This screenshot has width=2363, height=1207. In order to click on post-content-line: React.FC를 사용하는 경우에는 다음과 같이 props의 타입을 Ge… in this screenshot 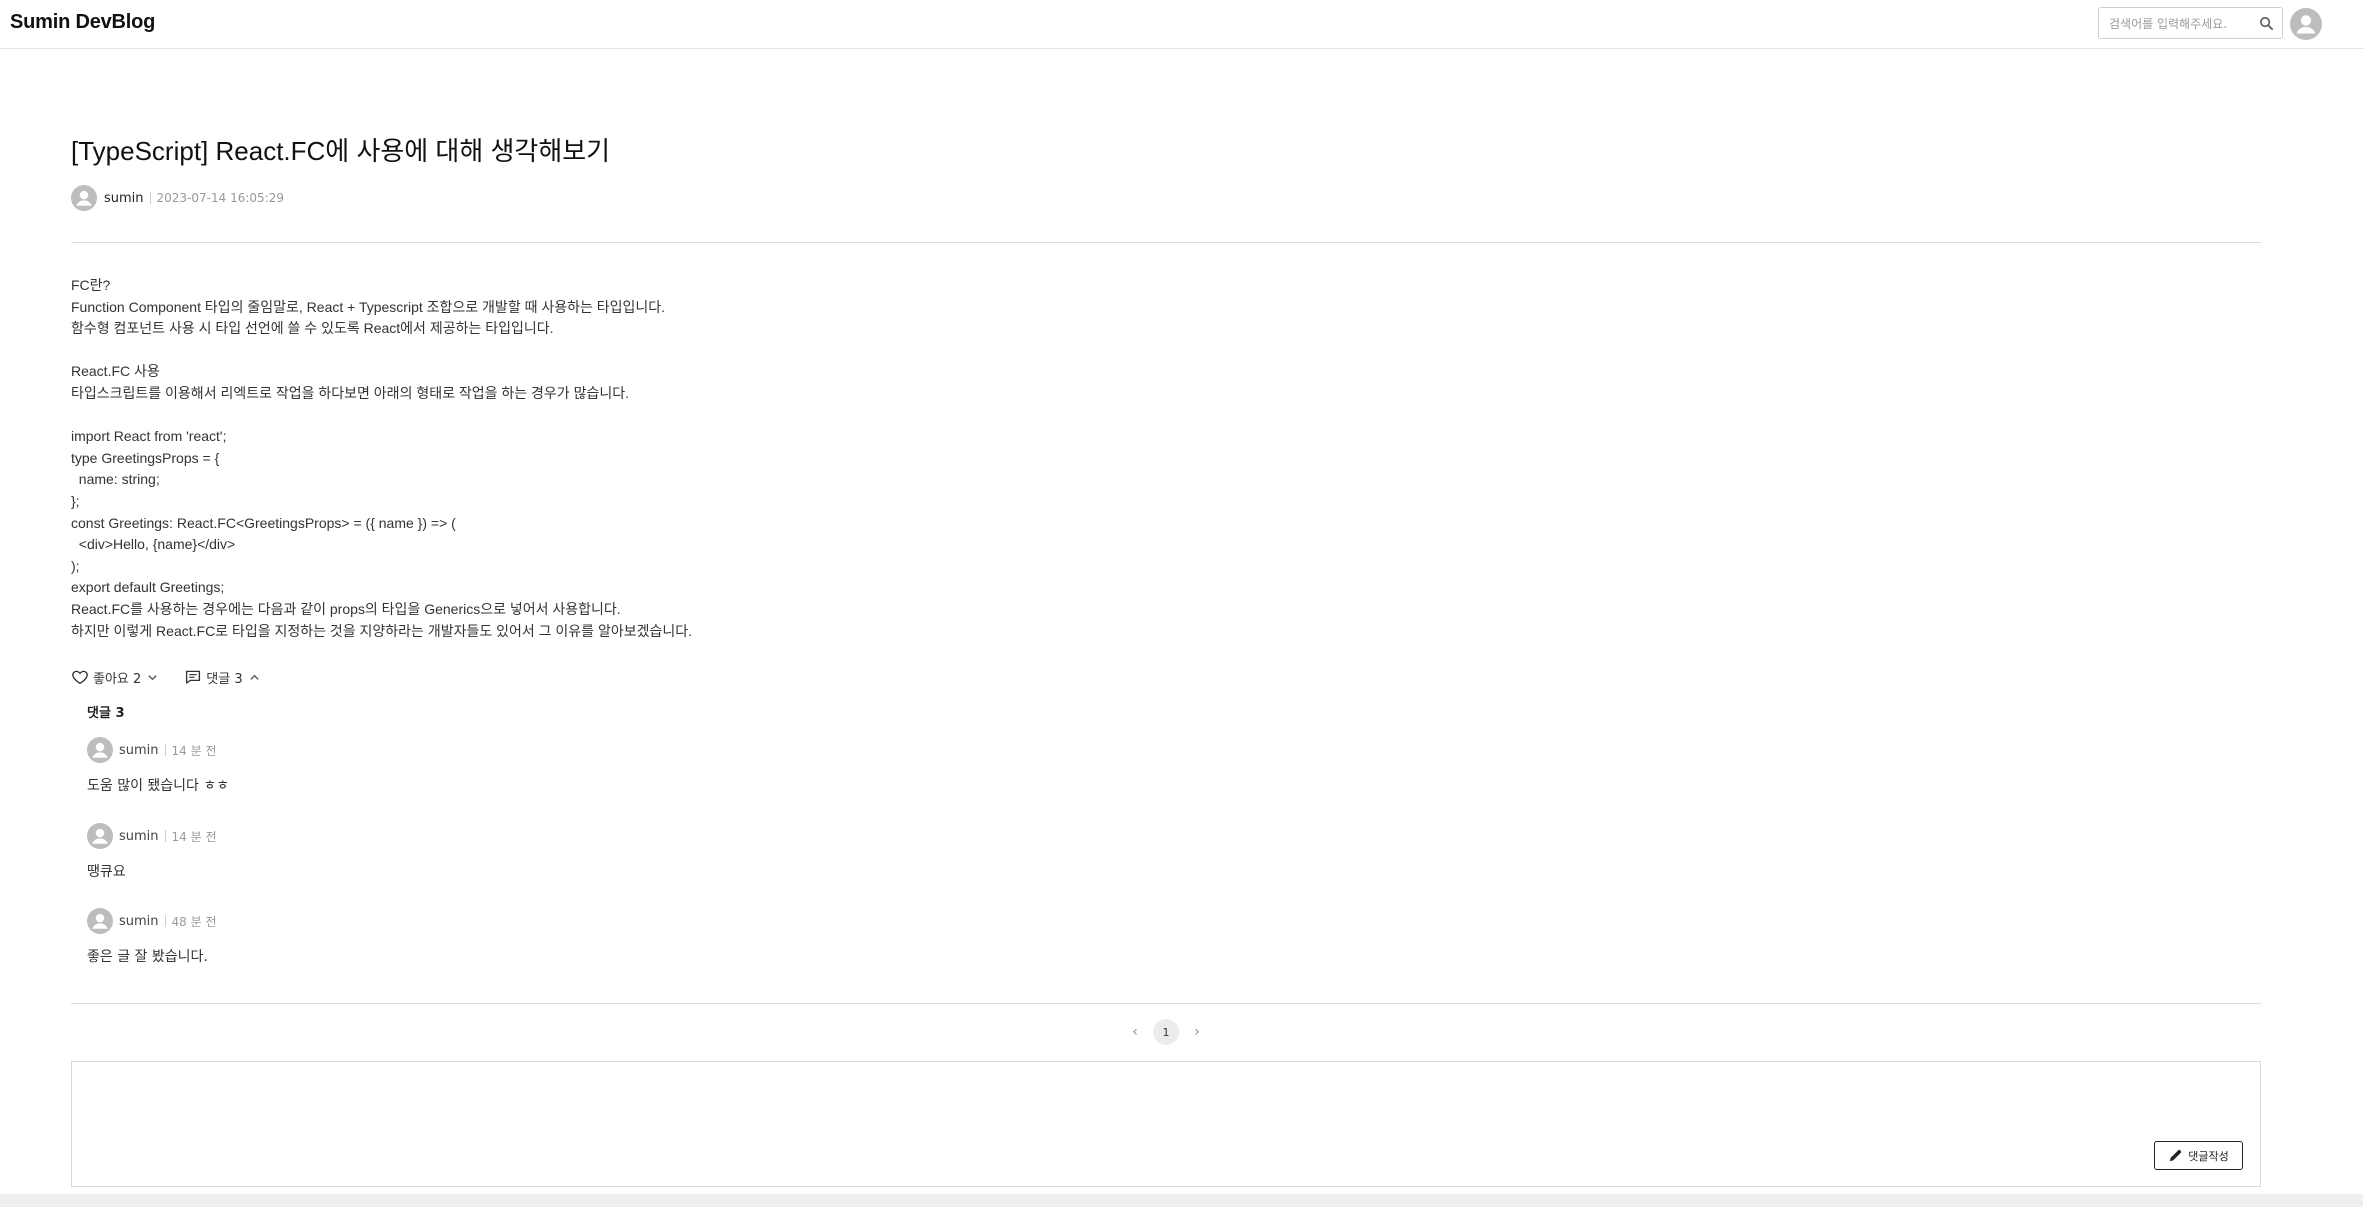, I will do `click(346, 608)`.